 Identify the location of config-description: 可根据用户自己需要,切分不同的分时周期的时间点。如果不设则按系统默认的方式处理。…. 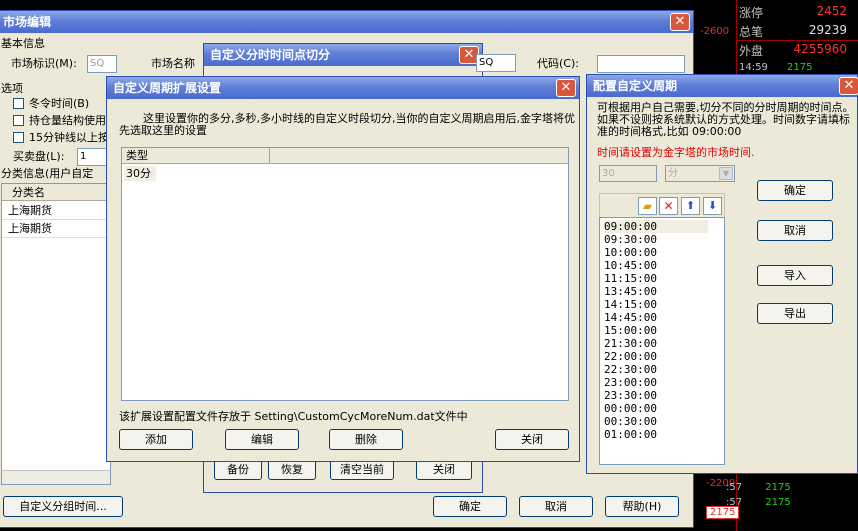
(725, 119).